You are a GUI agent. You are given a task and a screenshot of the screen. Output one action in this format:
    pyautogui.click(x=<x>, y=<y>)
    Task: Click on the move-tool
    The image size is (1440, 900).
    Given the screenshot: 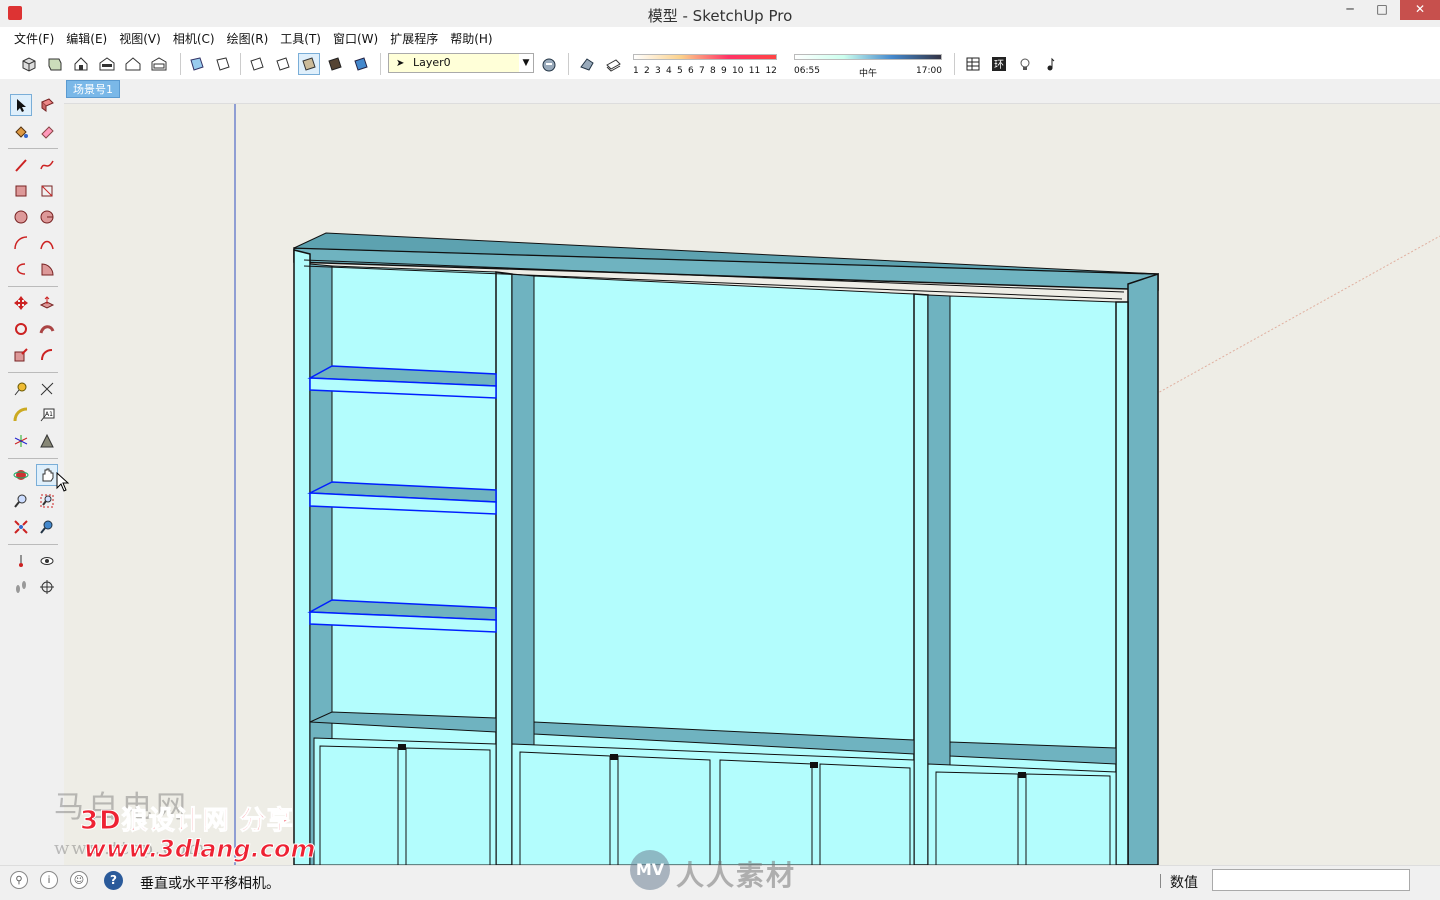 What is the action you would take?
    pyautogui.click(x=21, y=303)
    